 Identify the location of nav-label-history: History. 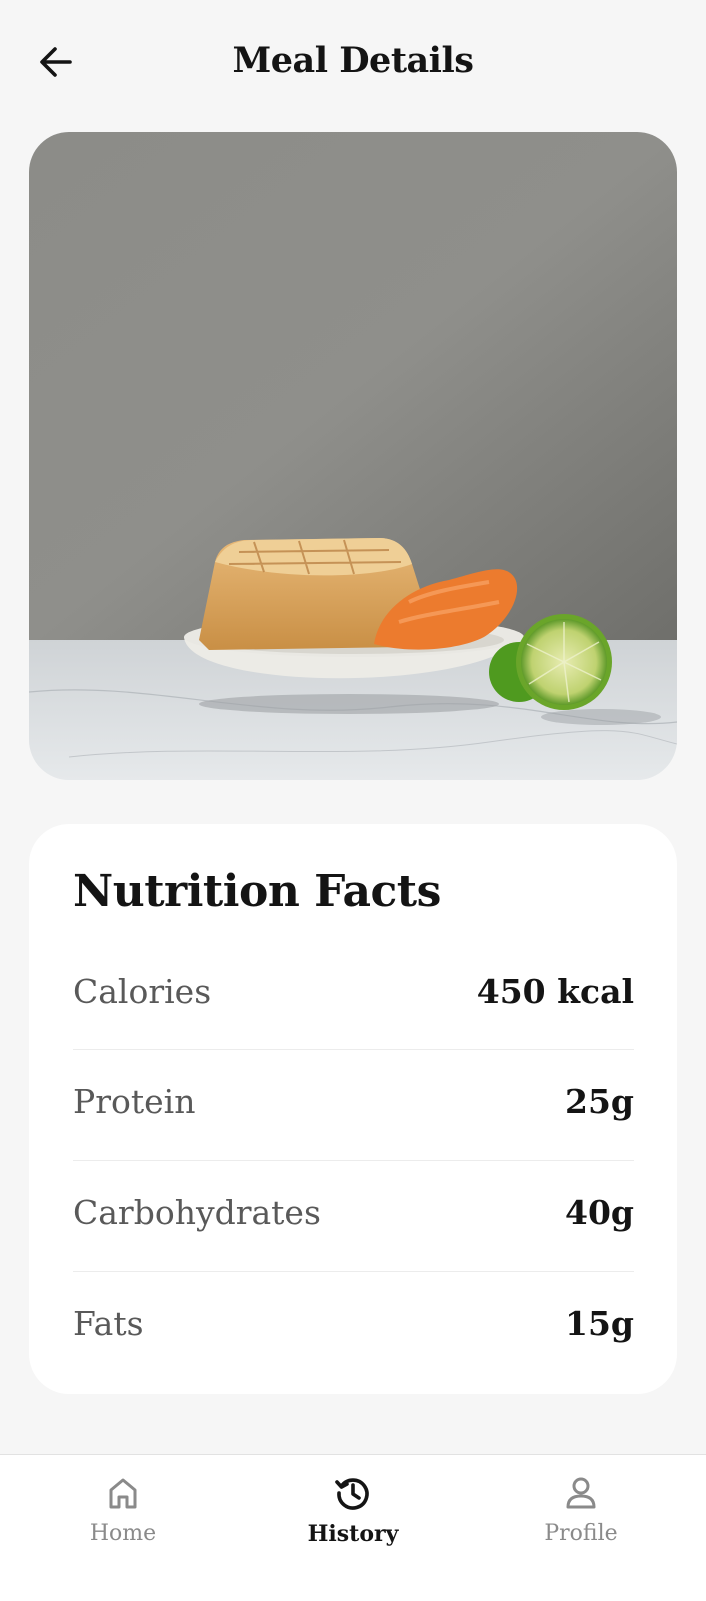
(353, 1534).